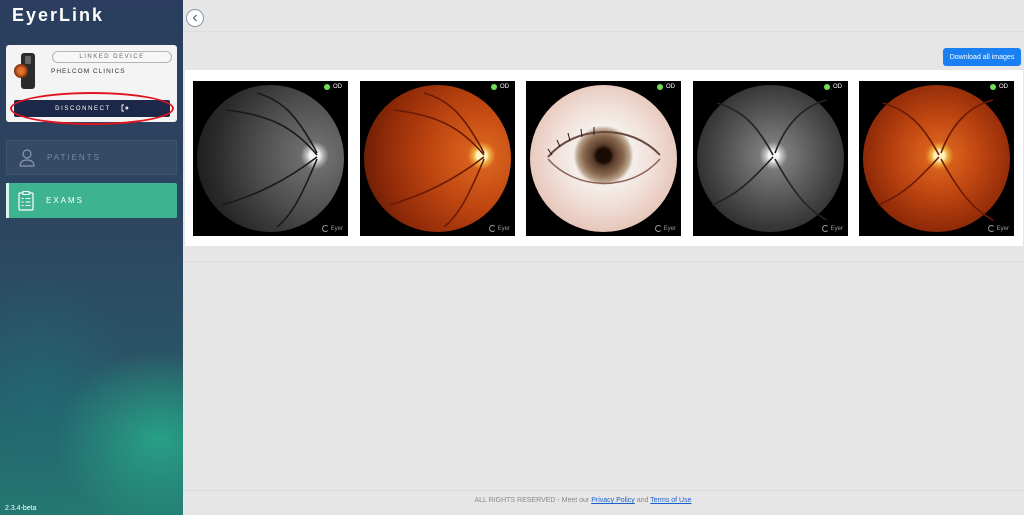  I want to click on nav-item-patients: PATIENTS, so click(91, 157).